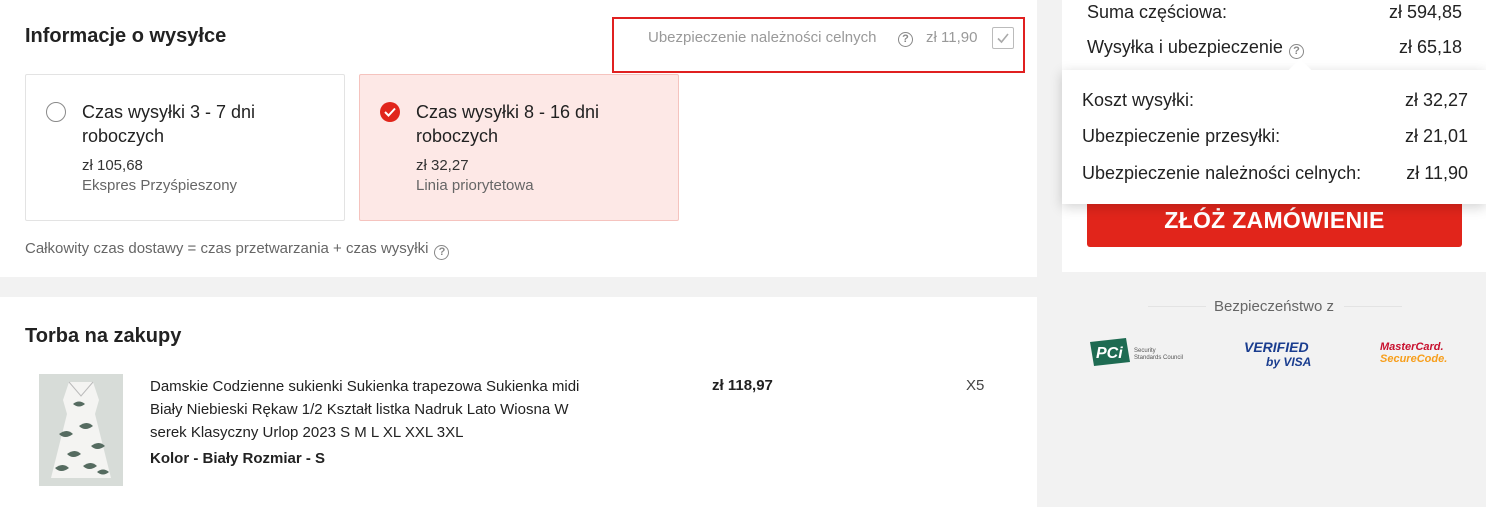 The height and width of the screenshot is (507, 1486). Describe the element at coordinates (126, 36) in the screenshot. I see `shipping-info-title: Informacje o wysyłce` at that location.